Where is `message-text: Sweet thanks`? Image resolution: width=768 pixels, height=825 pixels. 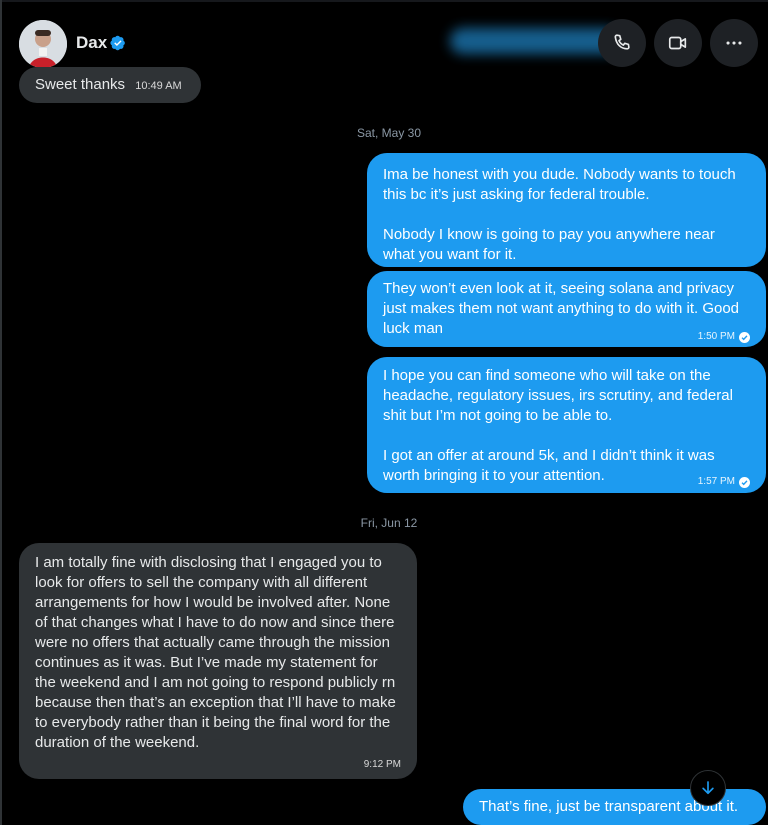 message-text: Sweet thanks is located at coordinates (80, 84).